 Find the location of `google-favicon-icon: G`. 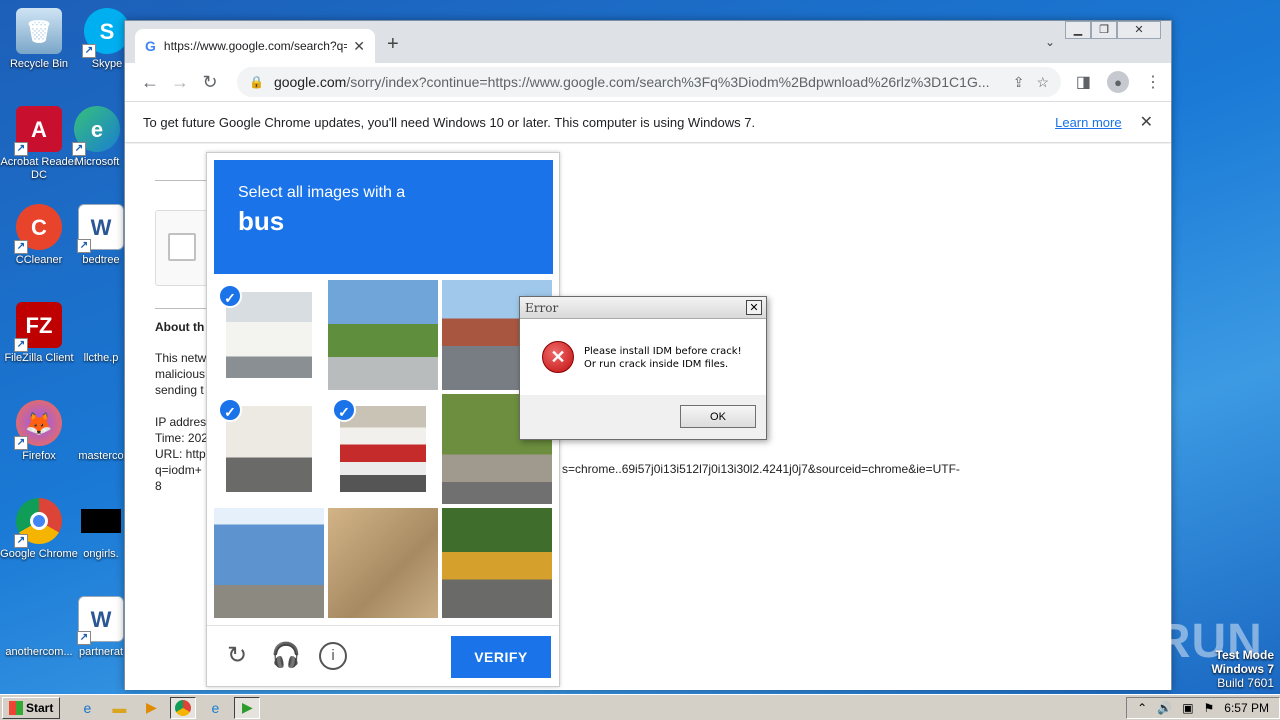

google-favicon-icon: G is located at coordinates (150, 46).